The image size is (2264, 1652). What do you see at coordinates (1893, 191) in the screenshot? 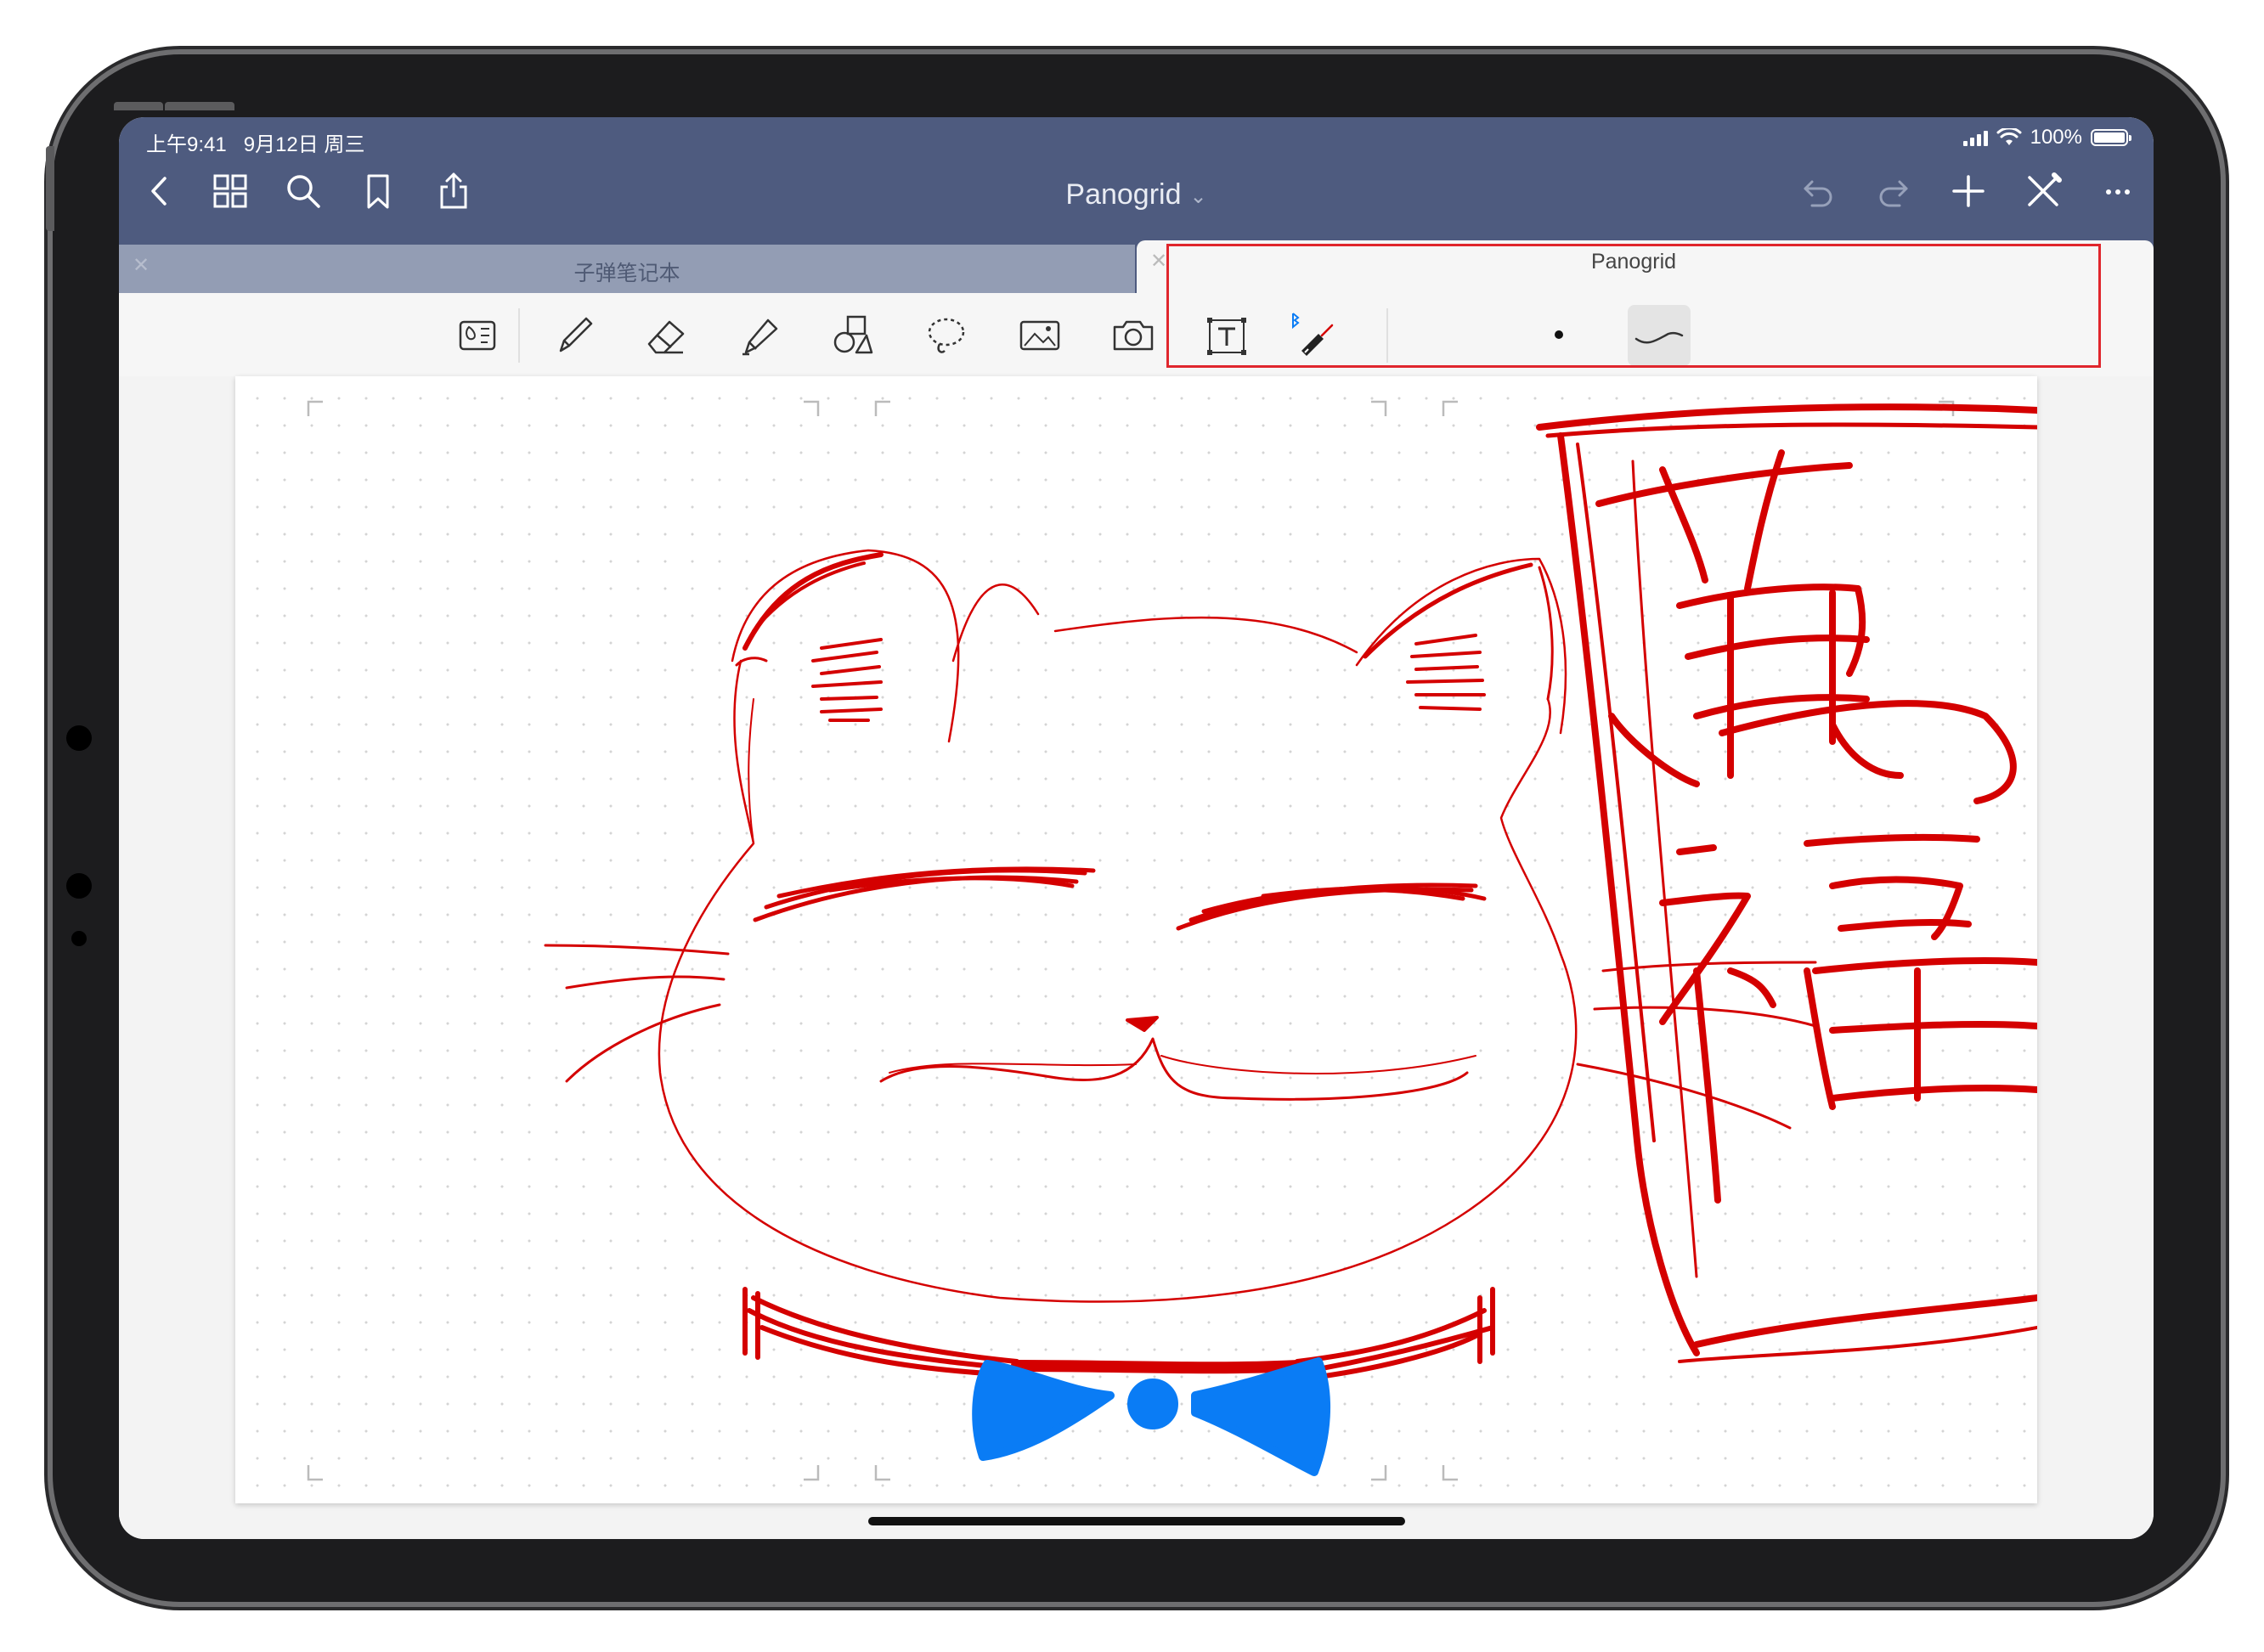
I see `redo-icon` at bounding box center [1893, 191].